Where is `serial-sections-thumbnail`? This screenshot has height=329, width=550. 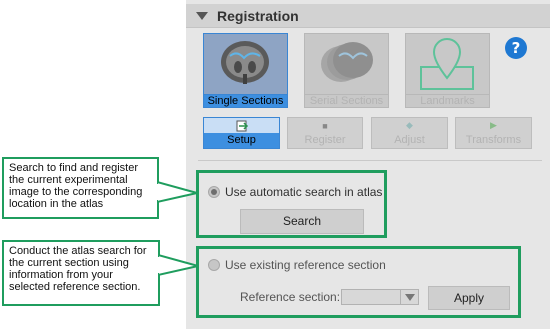 serial-sections-thumbnail is located at coordinates (346, 64).